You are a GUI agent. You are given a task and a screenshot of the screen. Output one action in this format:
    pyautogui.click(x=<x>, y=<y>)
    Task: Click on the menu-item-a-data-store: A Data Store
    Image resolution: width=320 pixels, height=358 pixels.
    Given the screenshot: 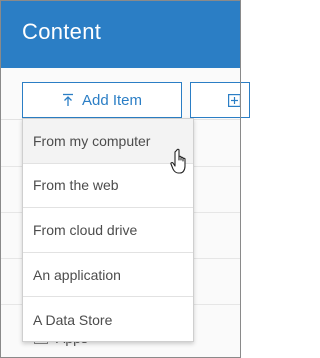 What is the action you would take?
    pyautogui.click(x=108, y=319)
    